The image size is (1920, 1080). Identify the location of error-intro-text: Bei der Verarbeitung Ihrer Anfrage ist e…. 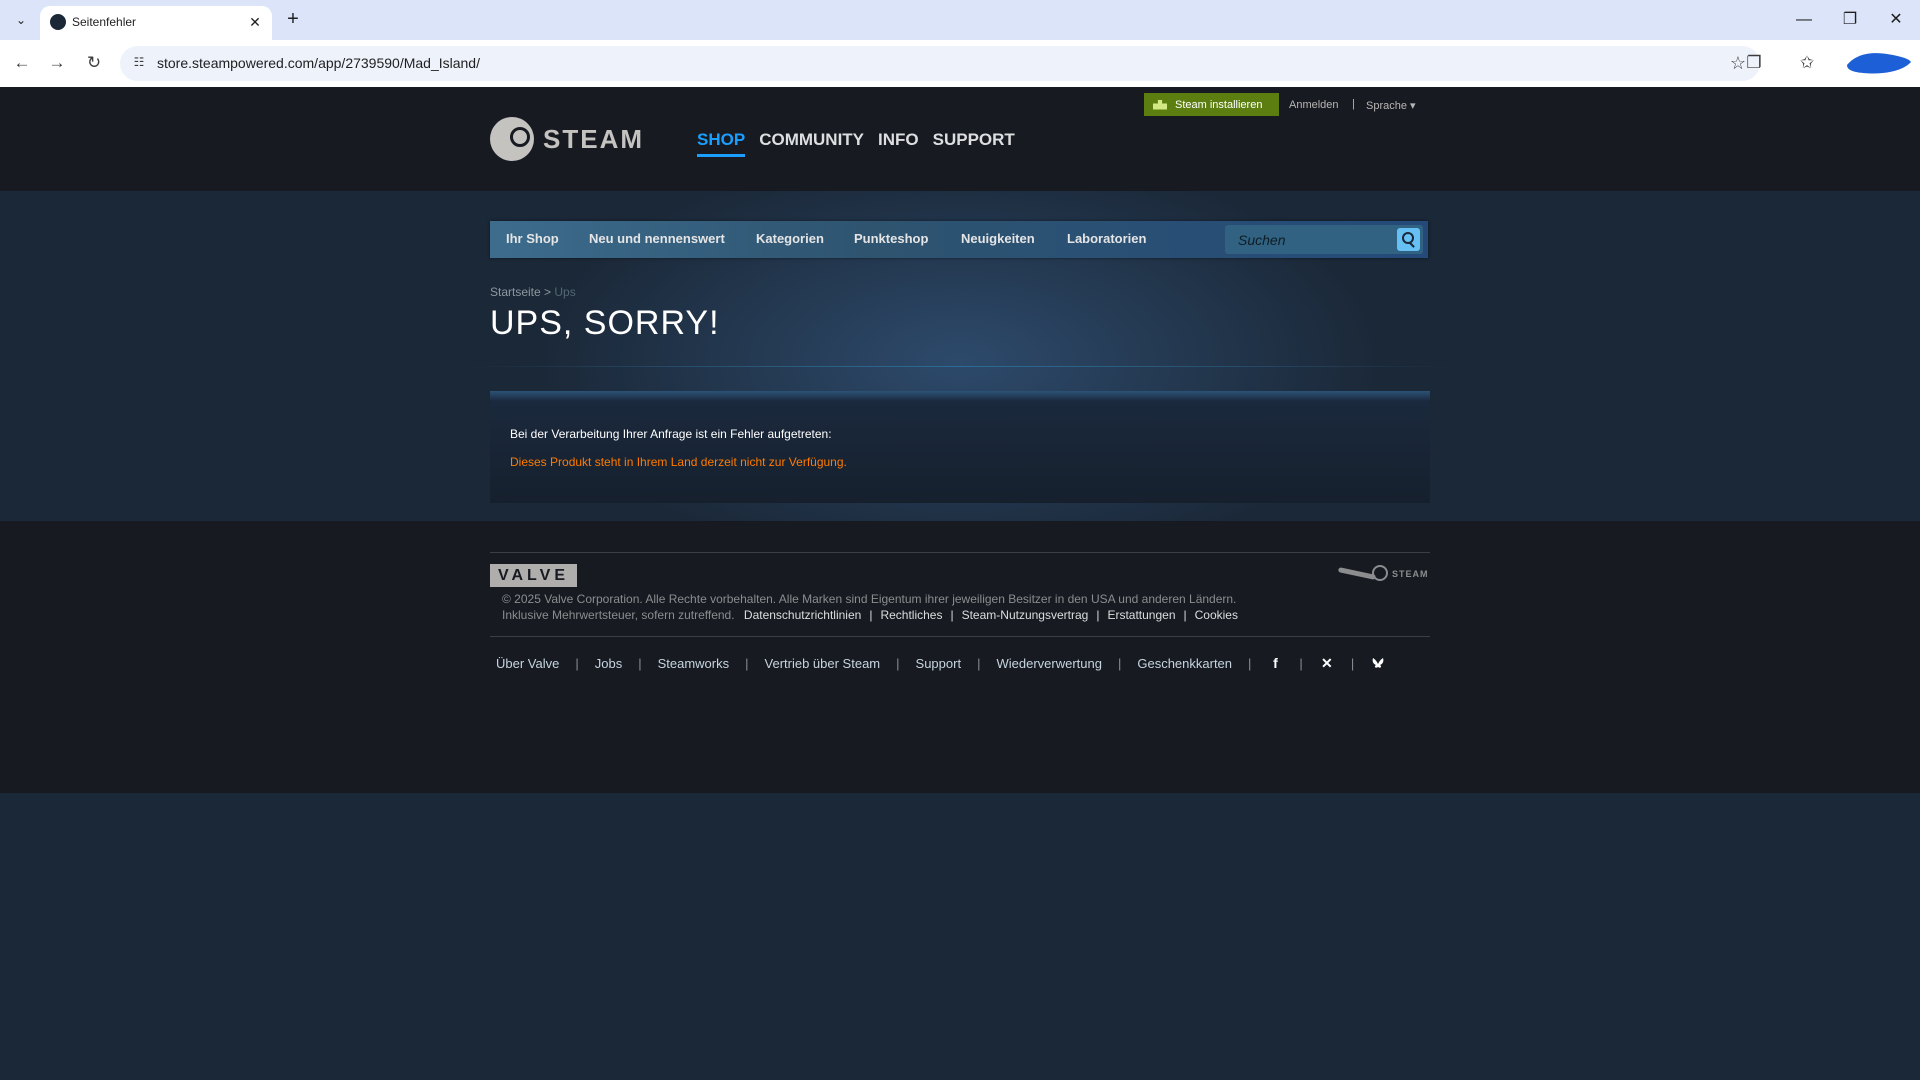
(671, 434).